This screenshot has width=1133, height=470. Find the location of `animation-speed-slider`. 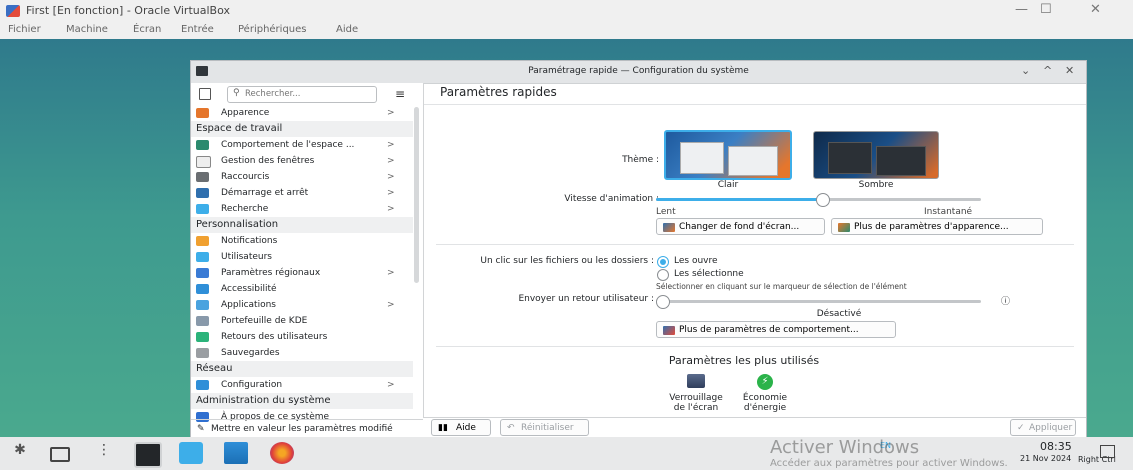

animation-speed-slider is located at coordinates (818, 200).